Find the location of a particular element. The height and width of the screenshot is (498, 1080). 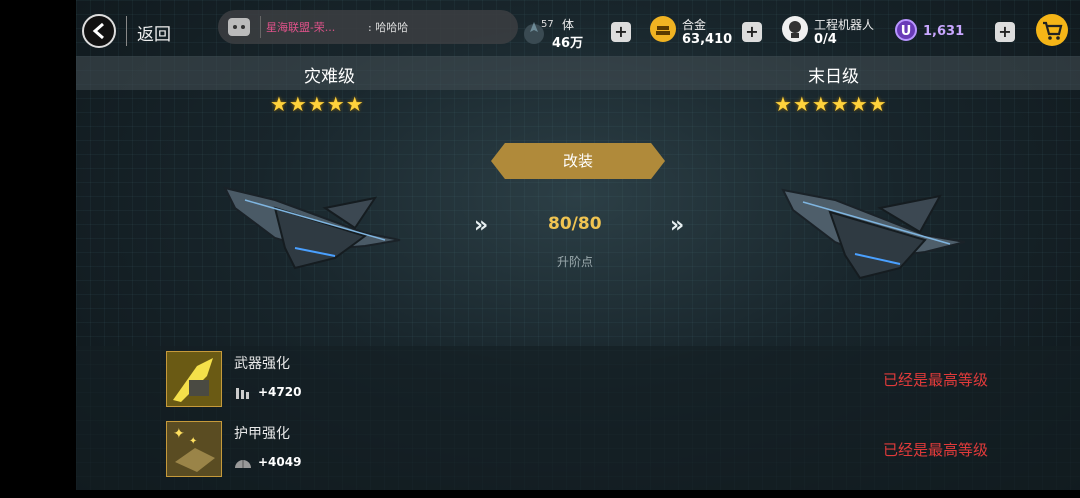

robot-value: 0/4 is located at coordinates (825, 39).